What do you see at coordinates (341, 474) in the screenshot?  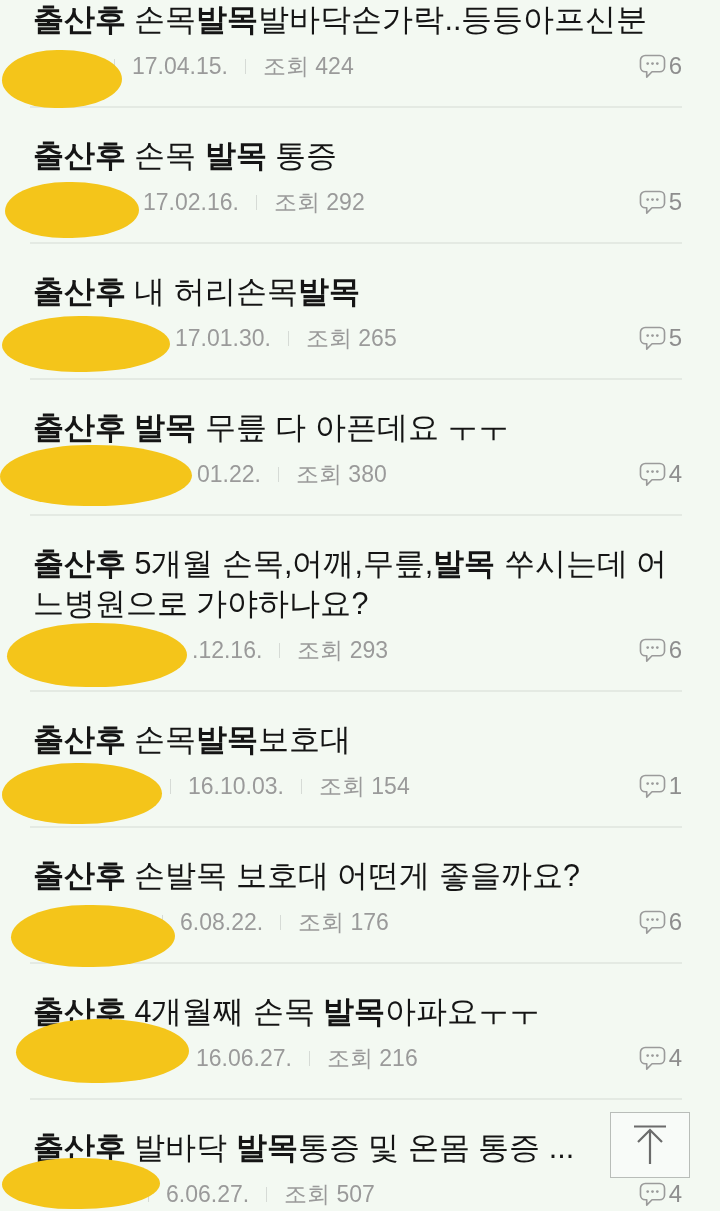 I see `view-count: 조회 380` at bounding box center [341, 474].